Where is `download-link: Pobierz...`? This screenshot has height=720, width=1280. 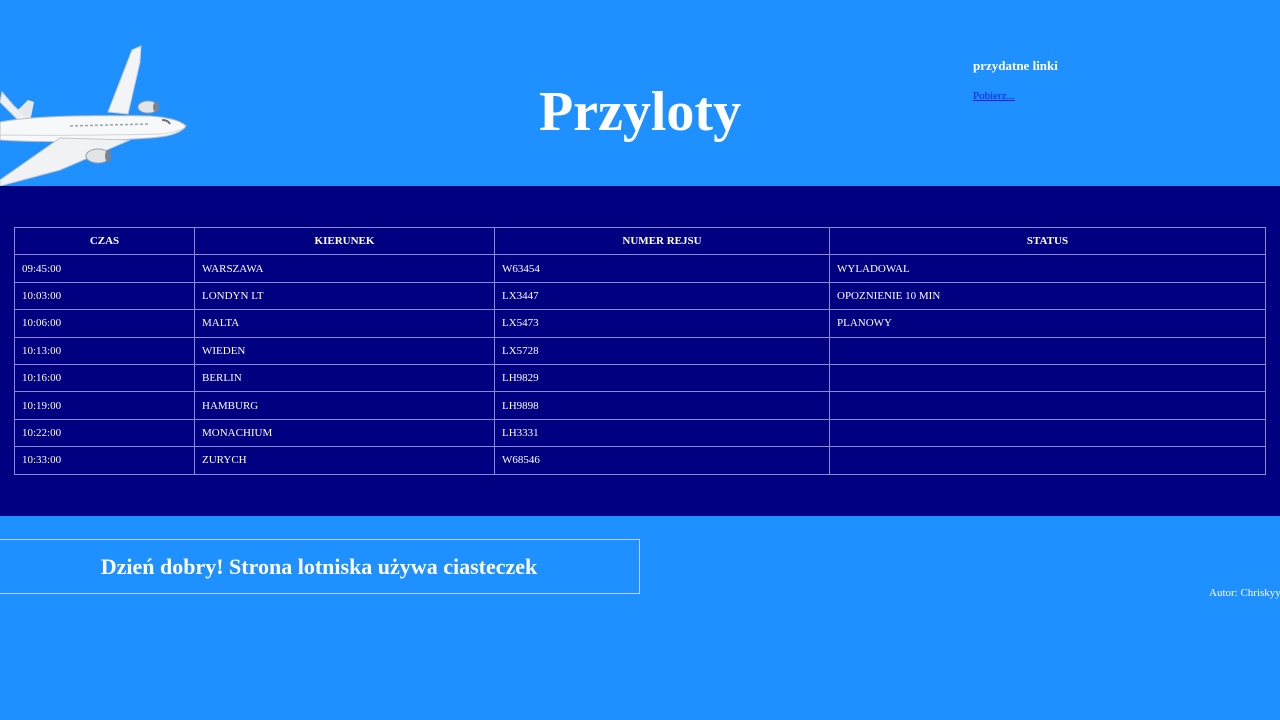 download-link: Pobierz... is located at coordinates (994, 96).